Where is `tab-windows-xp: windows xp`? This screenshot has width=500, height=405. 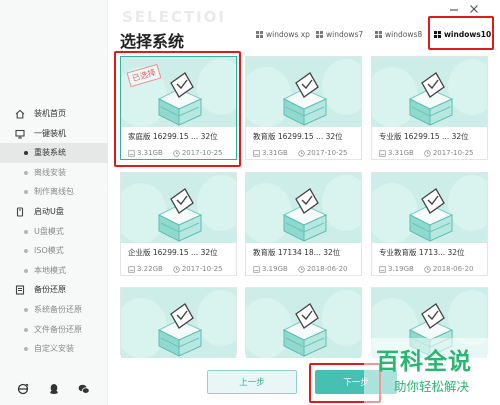 tab-windows-xp: windows xp is located at coordinates (283, 34).